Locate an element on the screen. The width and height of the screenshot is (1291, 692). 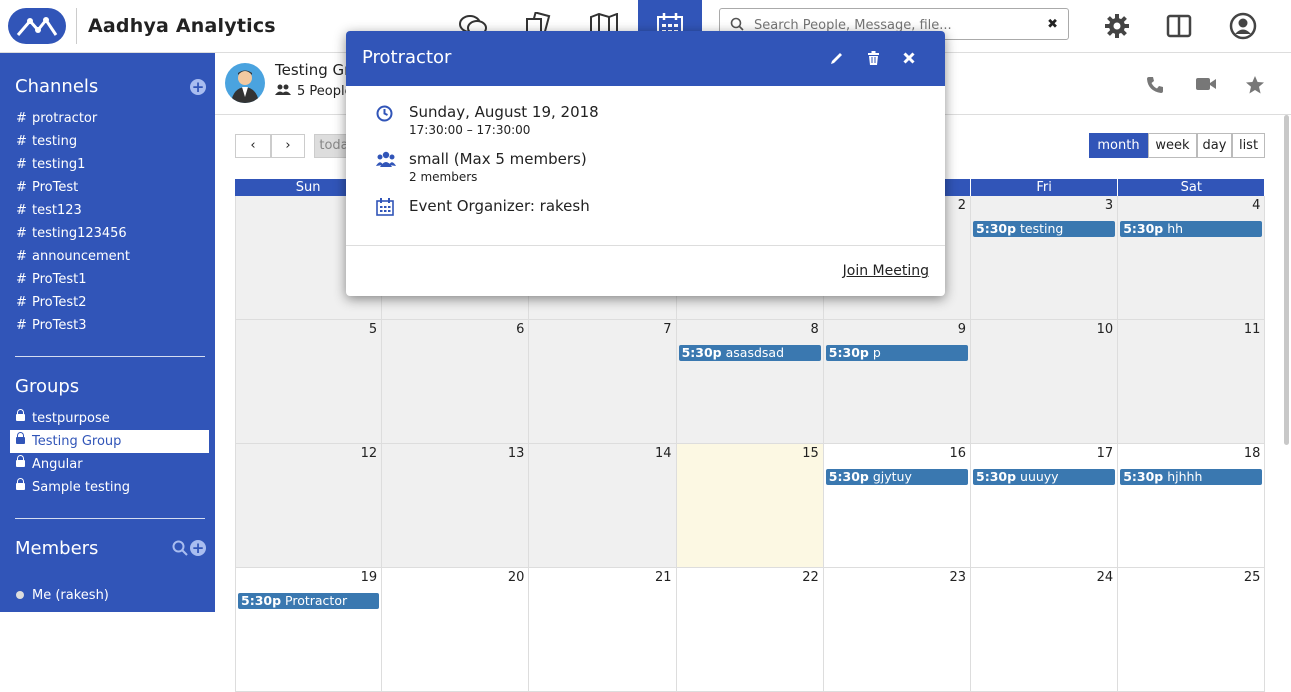
day-number: 3 is located at coordinates (1109, 205).